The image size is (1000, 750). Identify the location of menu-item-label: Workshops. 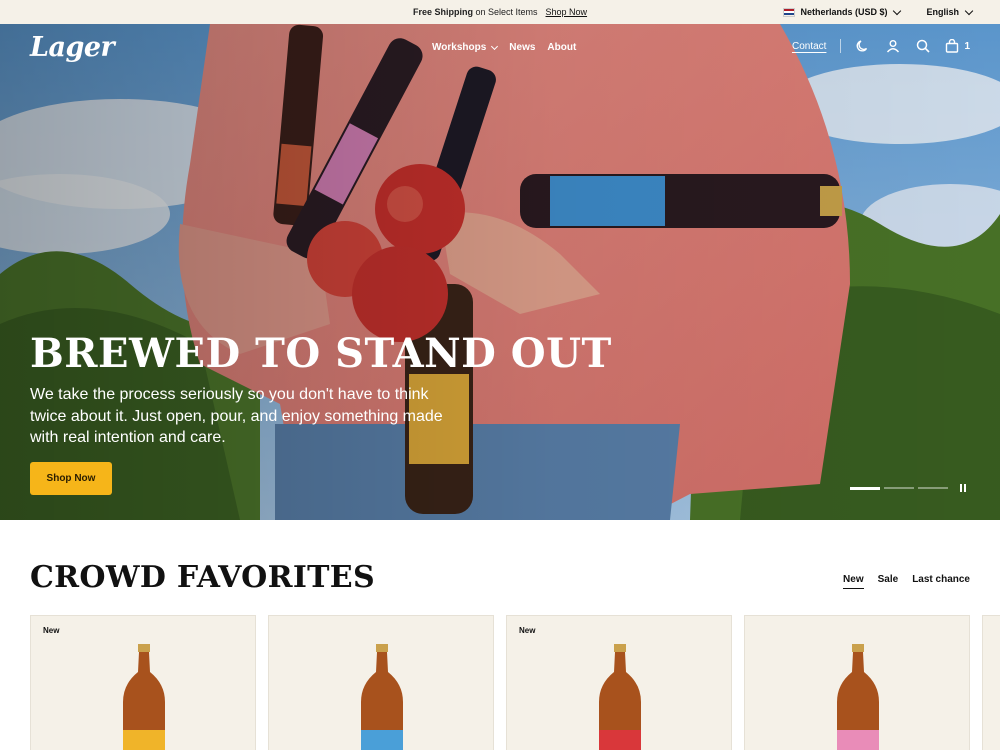
(459, 47).